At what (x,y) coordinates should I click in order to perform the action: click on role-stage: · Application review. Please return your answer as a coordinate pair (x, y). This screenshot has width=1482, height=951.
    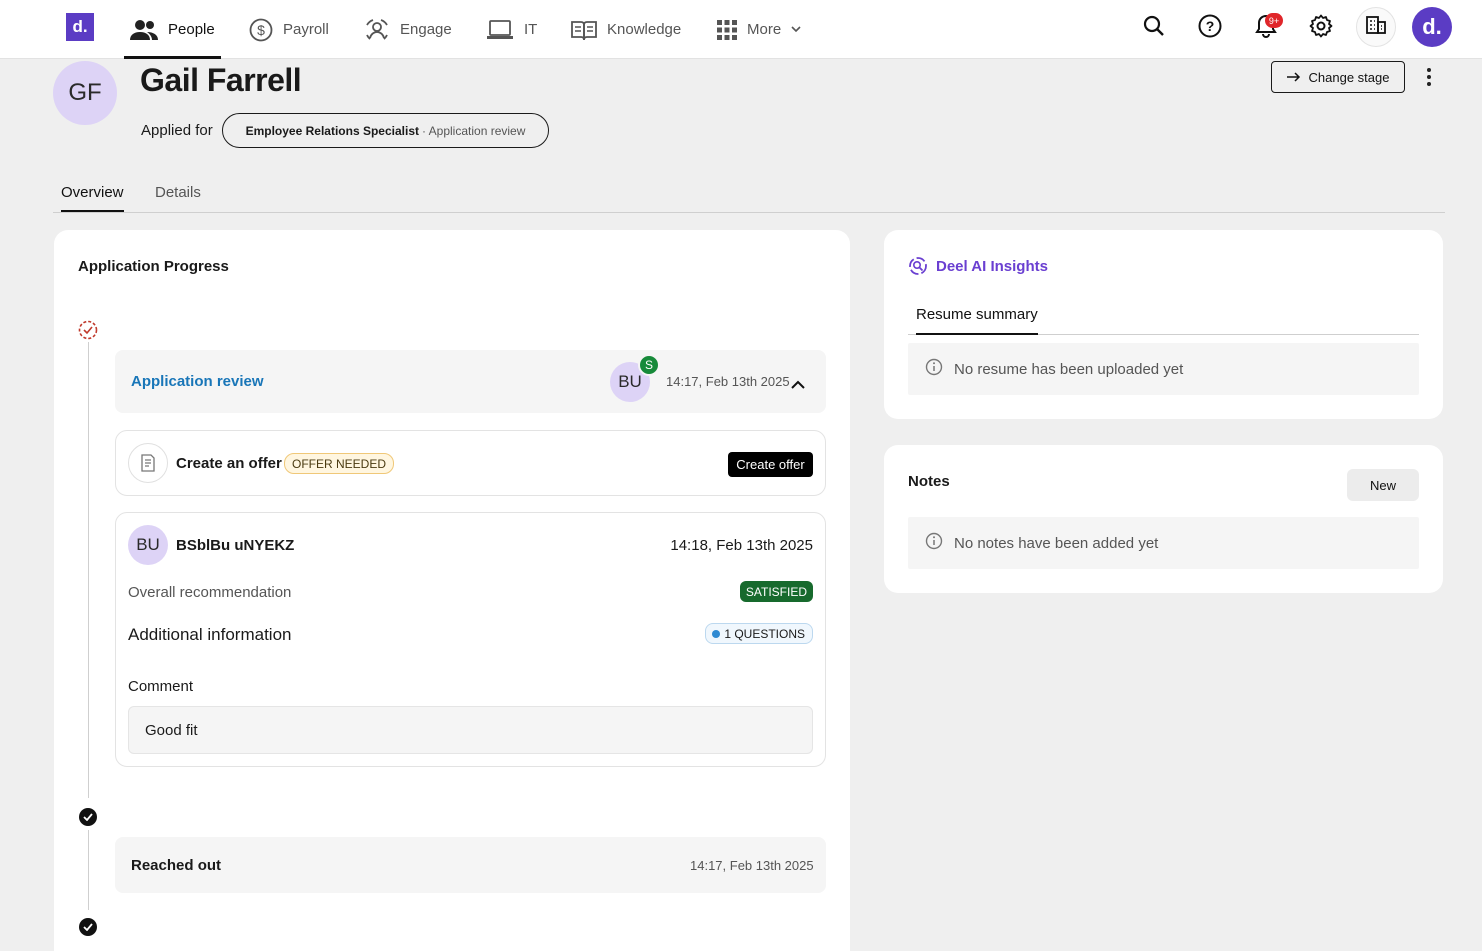
    Looking at the image, I should click on (474, 130).